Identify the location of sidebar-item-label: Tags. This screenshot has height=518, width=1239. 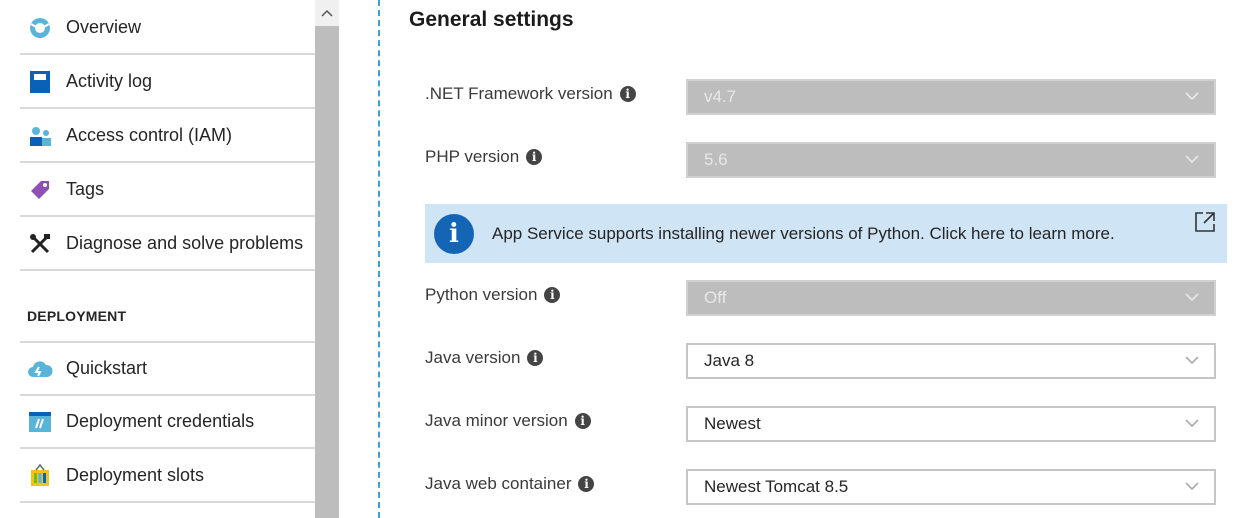
(85, 189).